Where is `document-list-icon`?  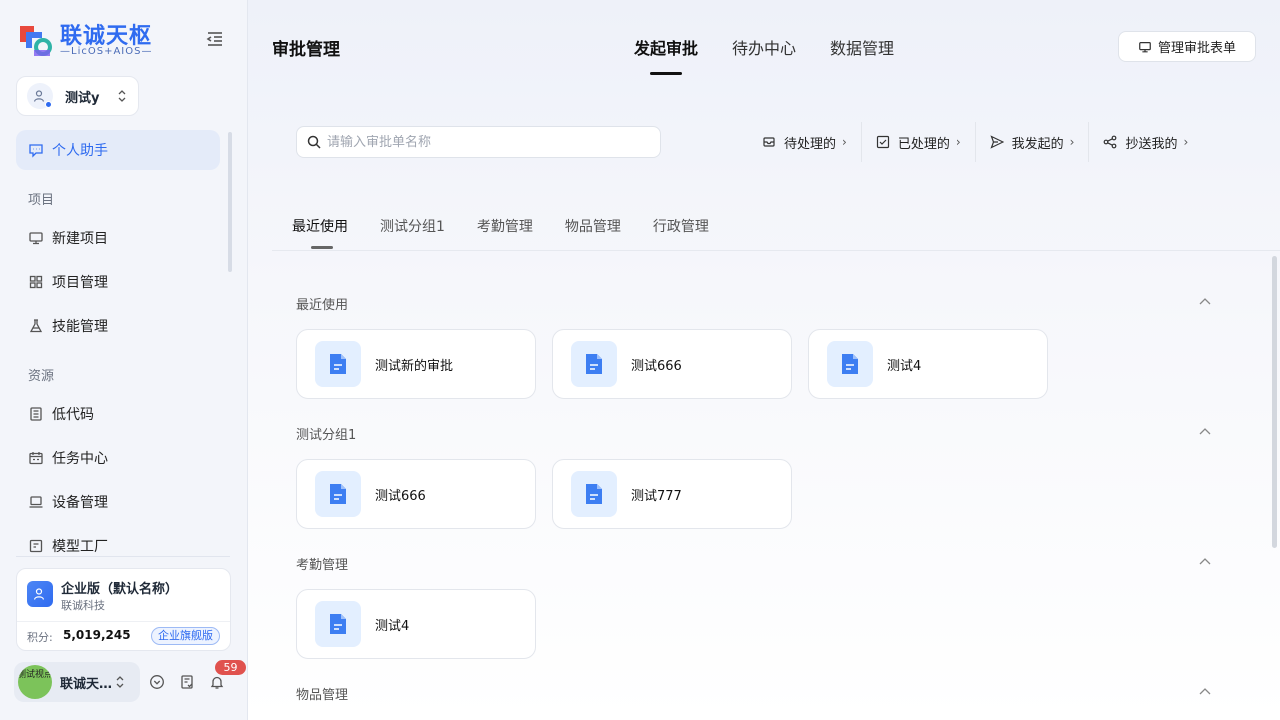
document-list-icon is located at coordinates (36, 414).